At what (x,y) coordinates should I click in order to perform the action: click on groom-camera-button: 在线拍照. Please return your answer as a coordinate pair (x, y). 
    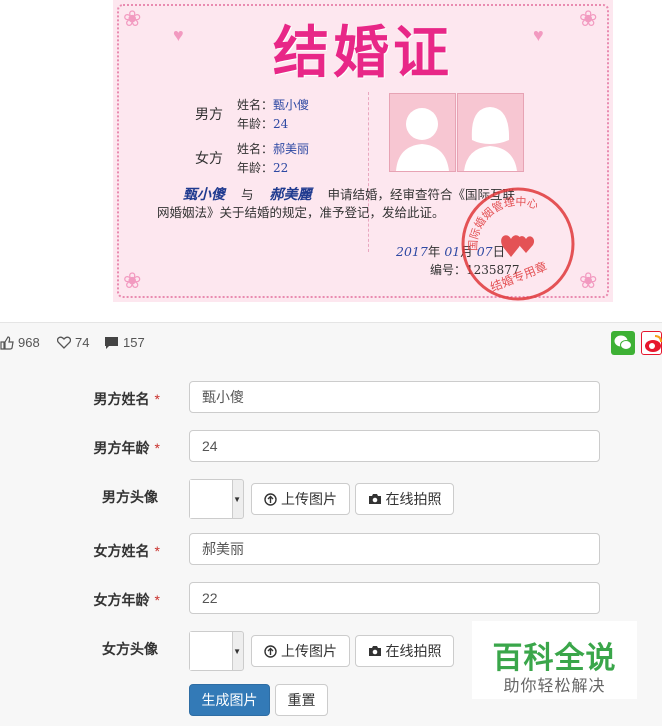
    Looking at the image, I should click on (404, 499).